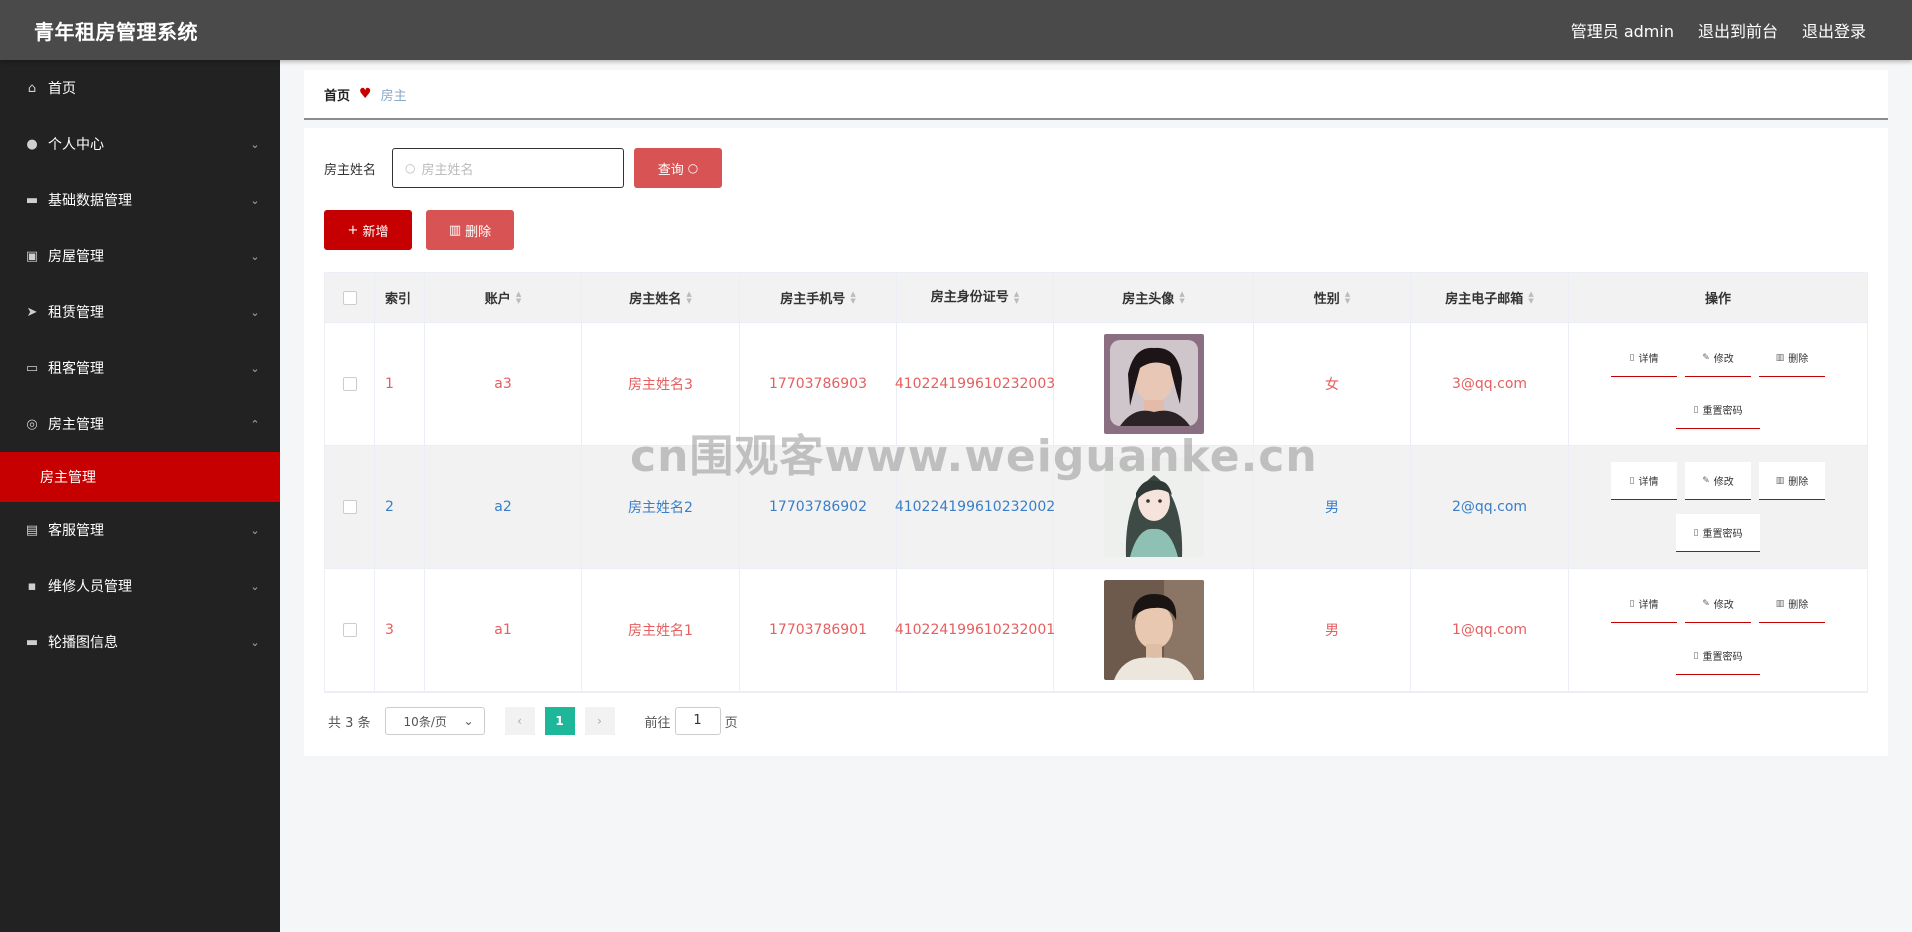 The height and width of the screenshot is (932, 1912). I want to click on sidebar-item-label: 首页, so click(62, 89).